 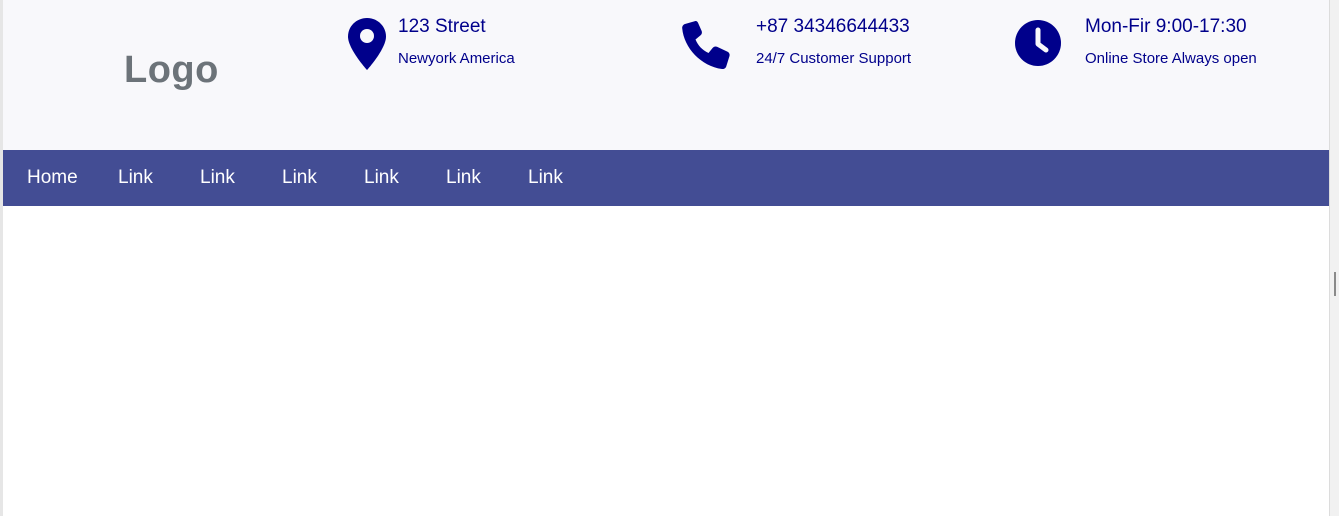 What do you see at coordinates (456, 58) in the screenshot?
I see `address-subtitle: Newyork America` at bounding box center [456, 58].